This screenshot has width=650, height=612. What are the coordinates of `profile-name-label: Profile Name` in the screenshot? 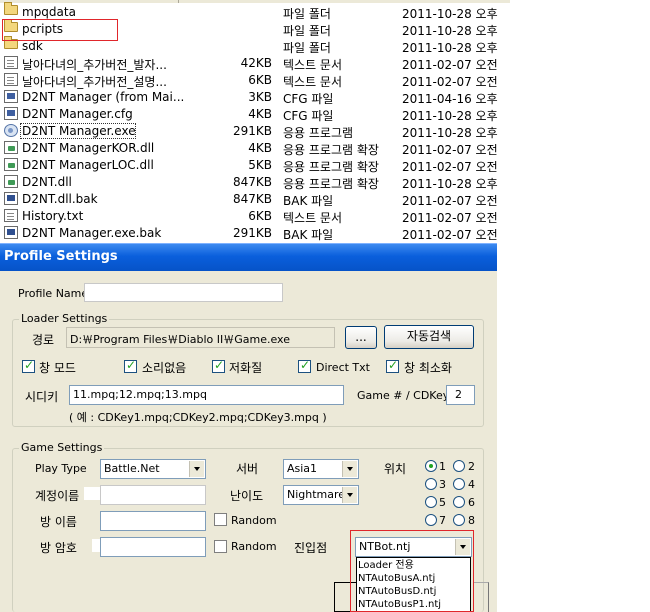 It's located at (53, 293).